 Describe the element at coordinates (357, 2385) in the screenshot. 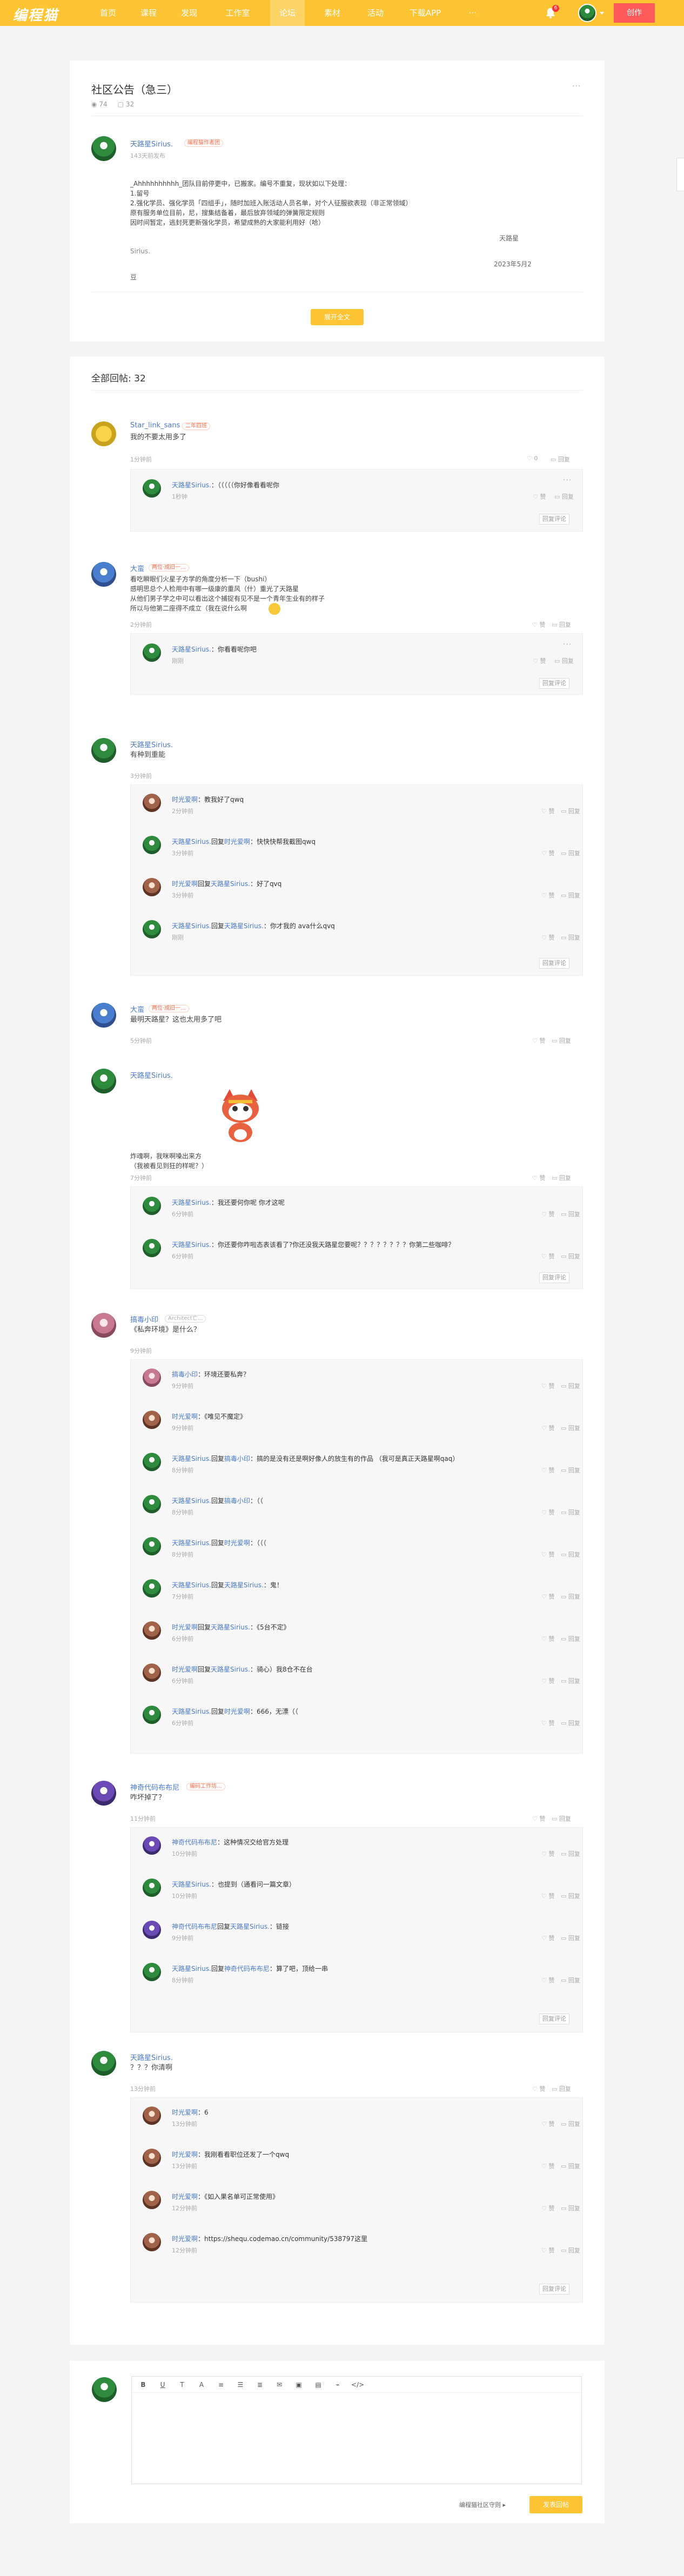

I see `code-icon: </>` at that location.